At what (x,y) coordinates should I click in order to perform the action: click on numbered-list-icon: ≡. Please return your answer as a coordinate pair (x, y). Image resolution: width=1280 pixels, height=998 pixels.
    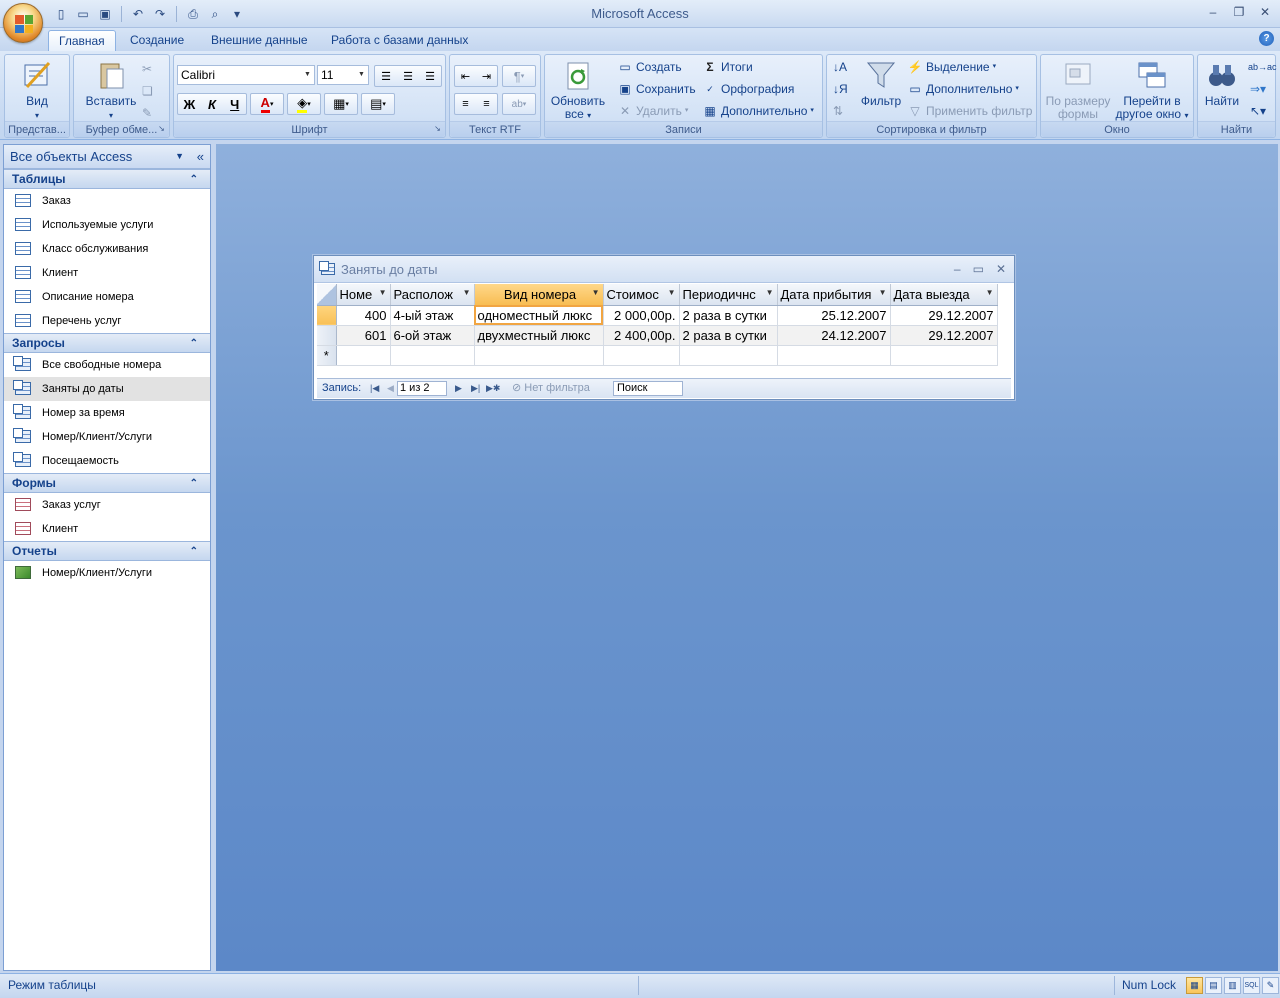
    Looking at the image, I should click on (465, 104).